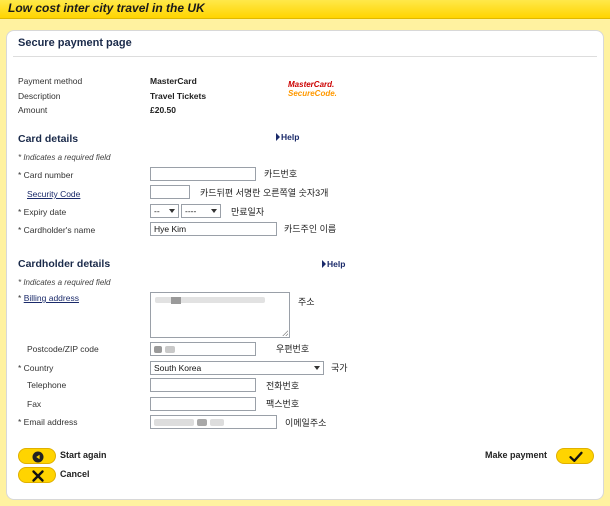  Describe the element at coordinates (310, 229) in the screenshot. I see `cardholder-name-note: 카드주인 이름` at that location.